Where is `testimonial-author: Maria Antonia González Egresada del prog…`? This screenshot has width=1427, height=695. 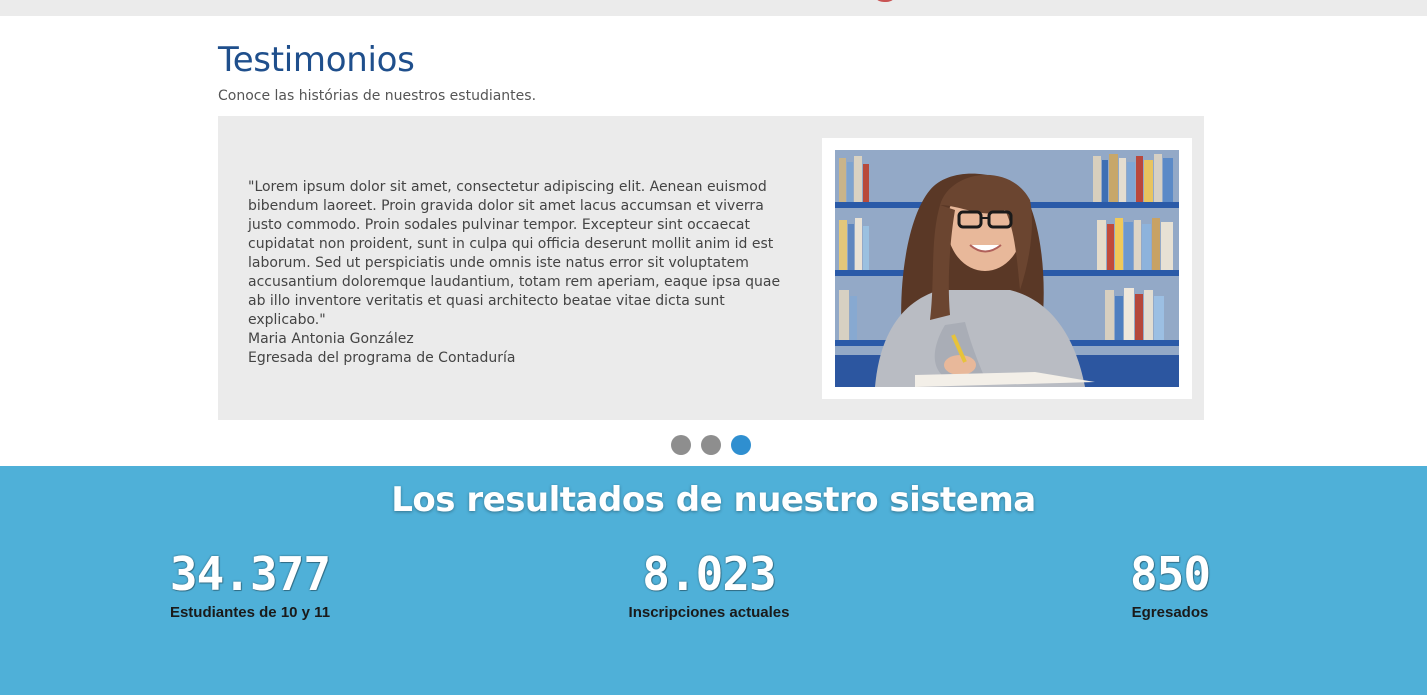 testimonial-author: Maria Antonia González Egresada del prog… is located at coordinates (381, 349).